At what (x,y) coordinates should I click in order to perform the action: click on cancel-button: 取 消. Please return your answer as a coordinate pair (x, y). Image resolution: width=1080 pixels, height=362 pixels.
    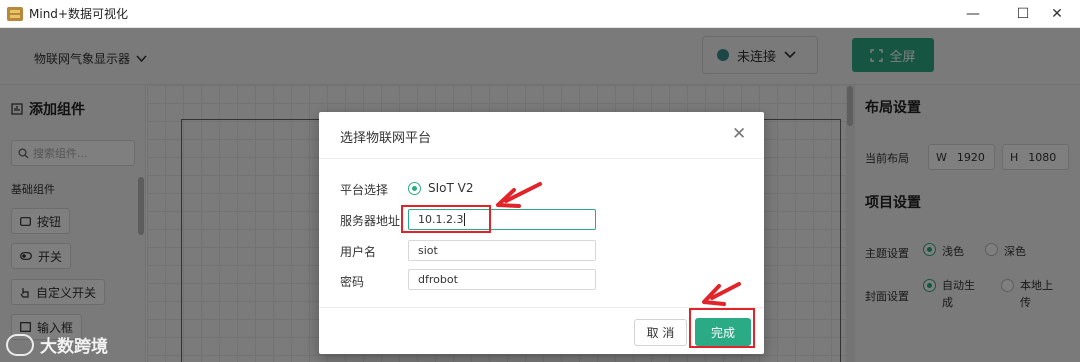
    Looking at the image, I should click on (660, 332).